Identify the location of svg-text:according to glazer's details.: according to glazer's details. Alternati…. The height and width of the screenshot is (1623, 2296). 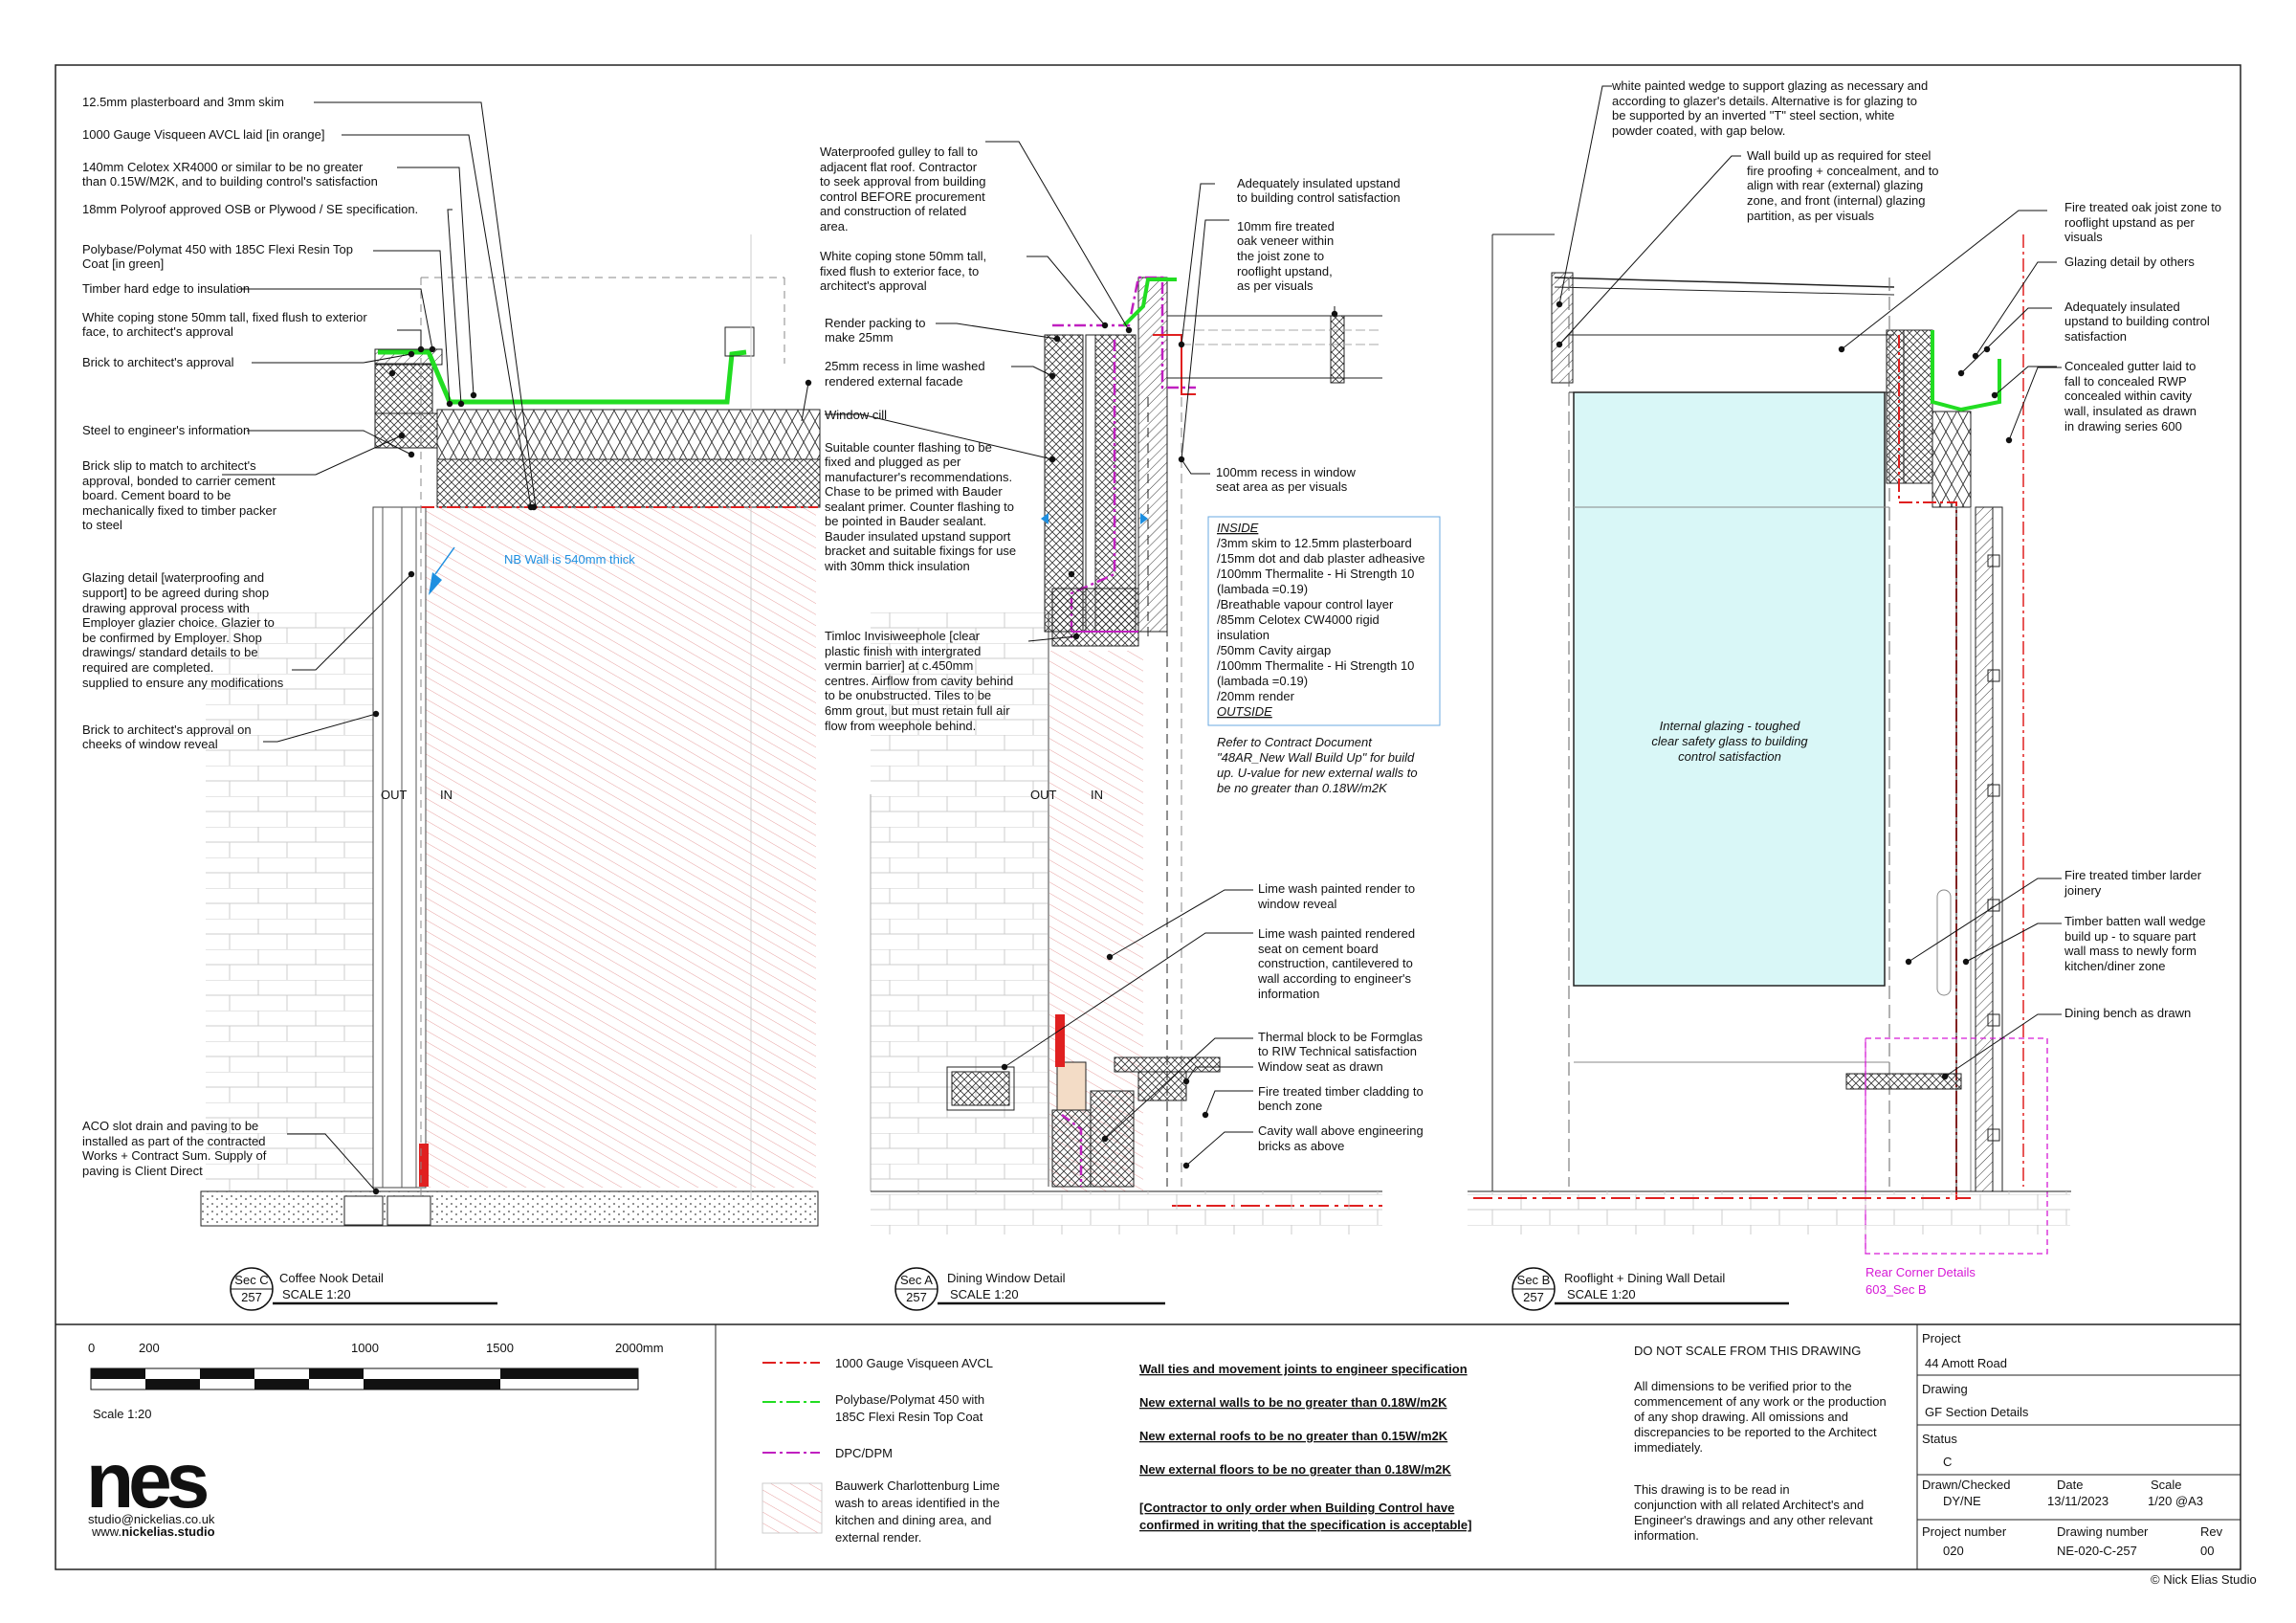
(1765, 101).